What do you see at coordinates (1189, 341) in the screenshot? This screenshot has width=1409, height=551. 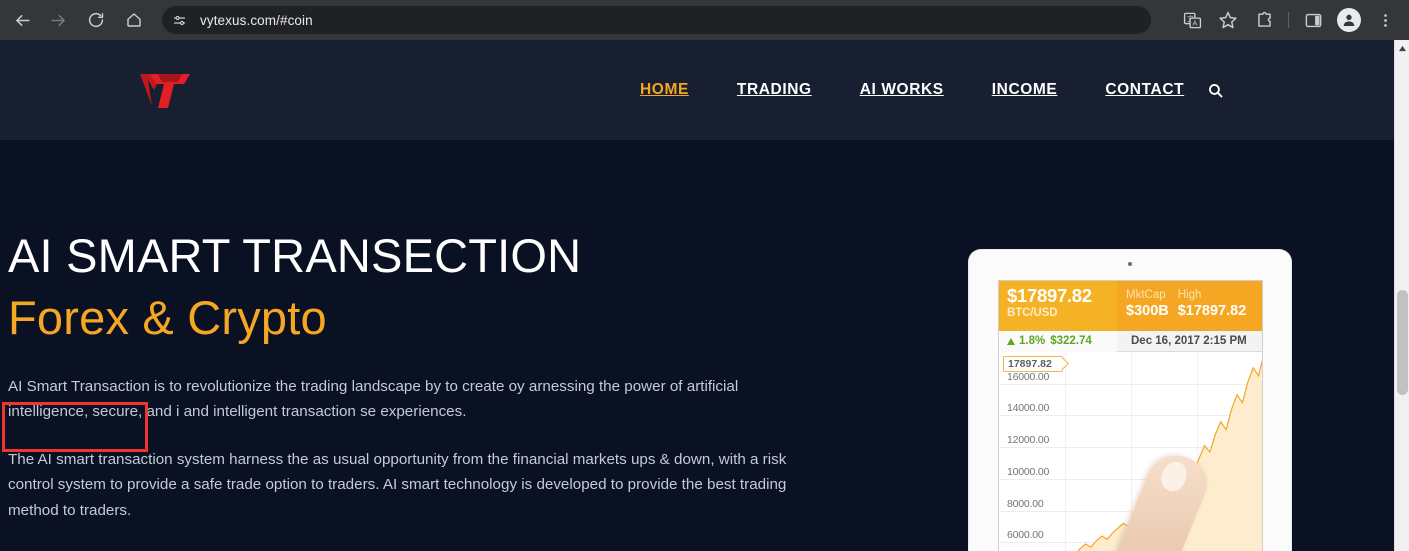 I see `ticker-timestamp: Dec 16, 2017 2:15 PM` at bounding box center [1189, 341].